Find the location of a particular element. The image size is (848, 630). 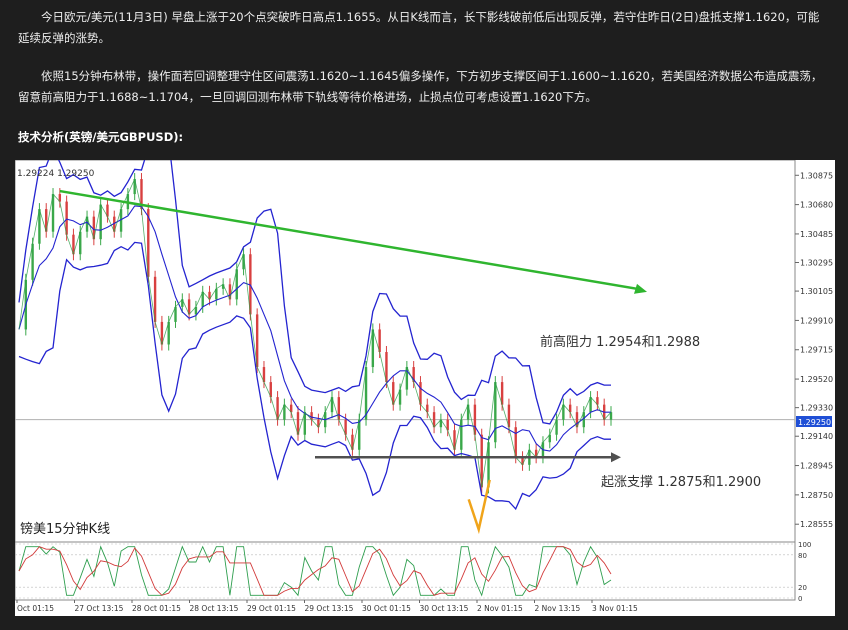

y-tick-label: 1.29715 is located at coordinates (816, 350).